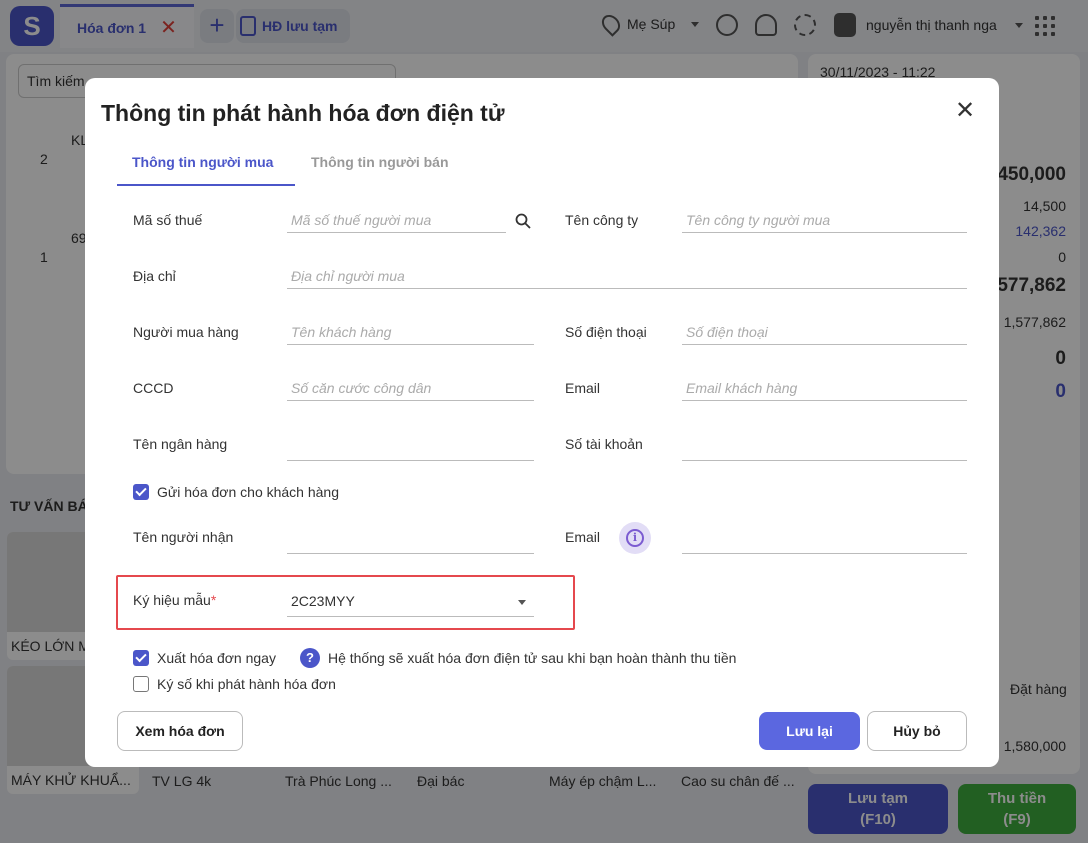 The height and width of the screenshot is (843, 1088). What do you see at coordinates (522, 602) in the screenshot?
I see `chevron-down-icon` at bounding box center [522, 602].